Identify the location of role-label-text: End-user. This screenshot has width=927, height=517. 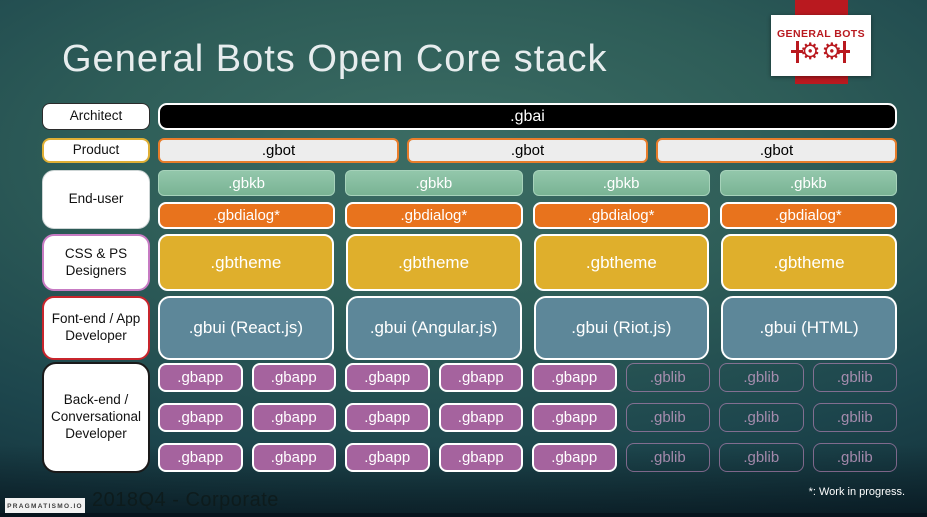
(96, 199).